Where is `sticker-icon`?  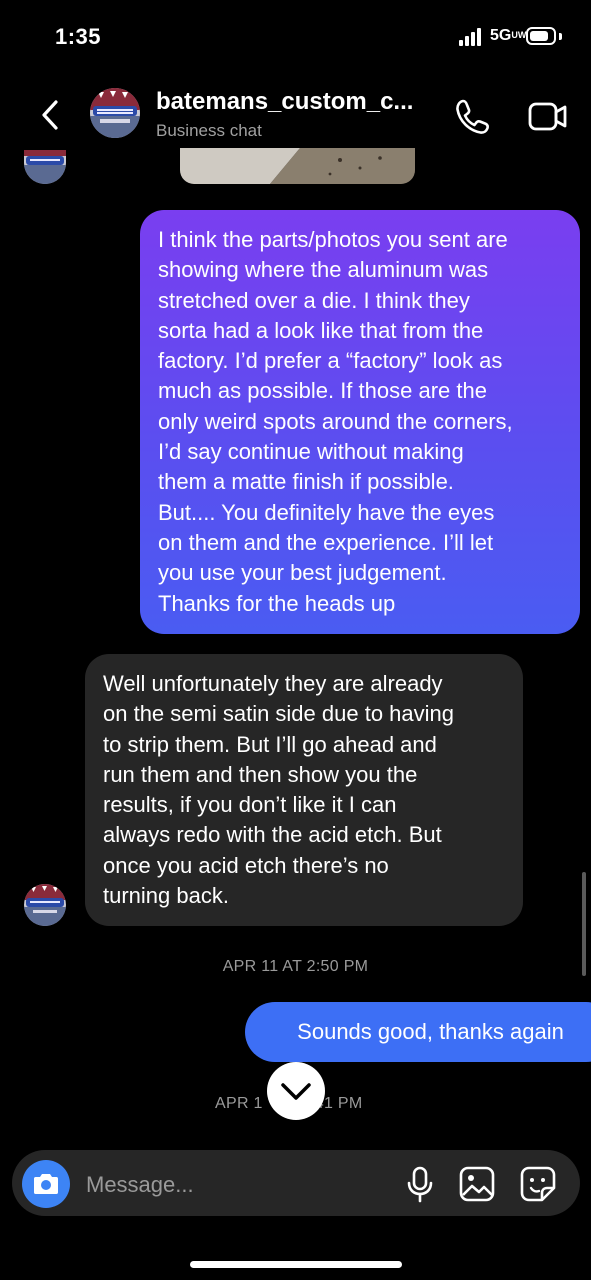 sticker-icon is located at coordinates (538, 1184).